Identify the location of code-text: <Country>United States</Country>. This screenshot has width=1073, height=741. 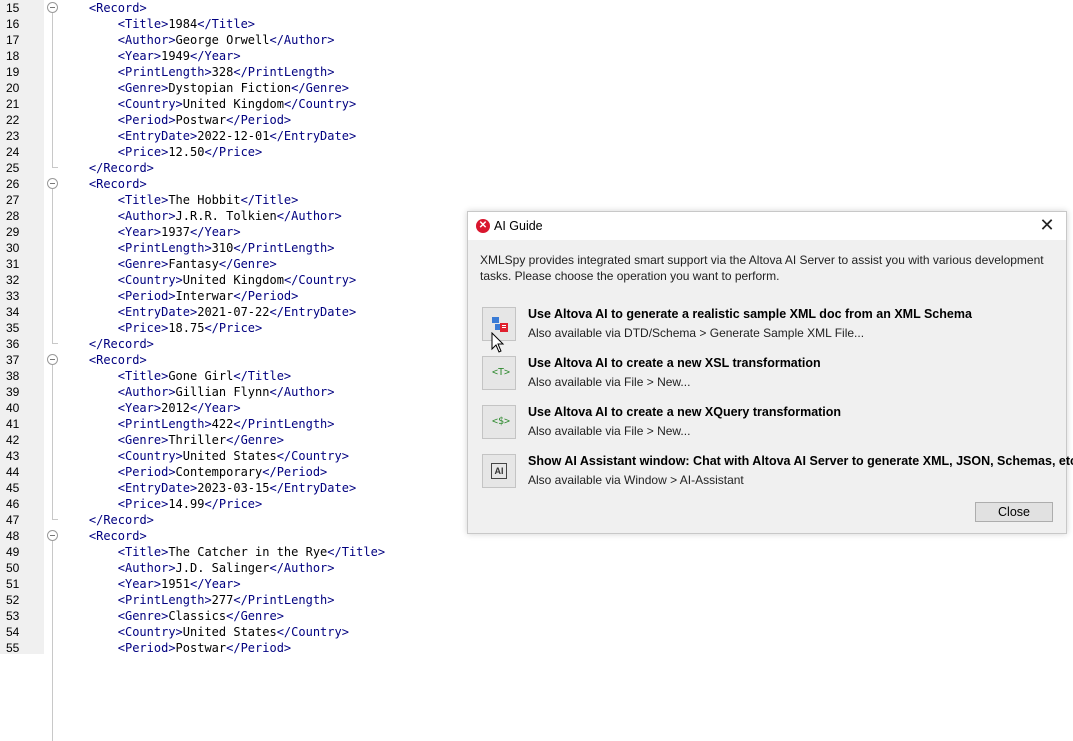
(233, 456).